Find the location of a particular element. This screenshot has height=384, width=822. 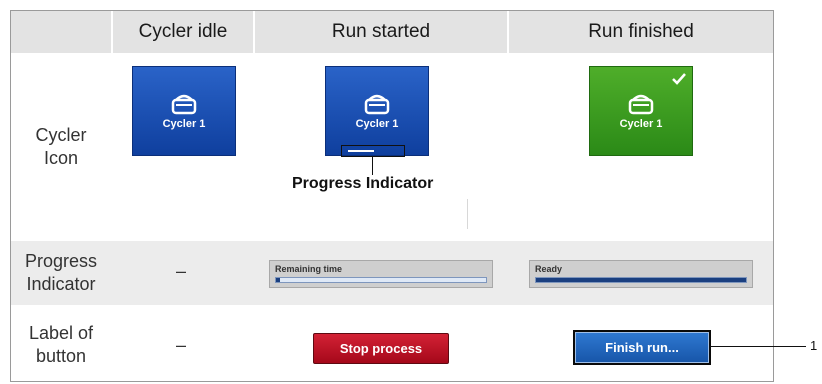

column-header-cycler-idle: Cycler idle is located at coordinates (183, 32).